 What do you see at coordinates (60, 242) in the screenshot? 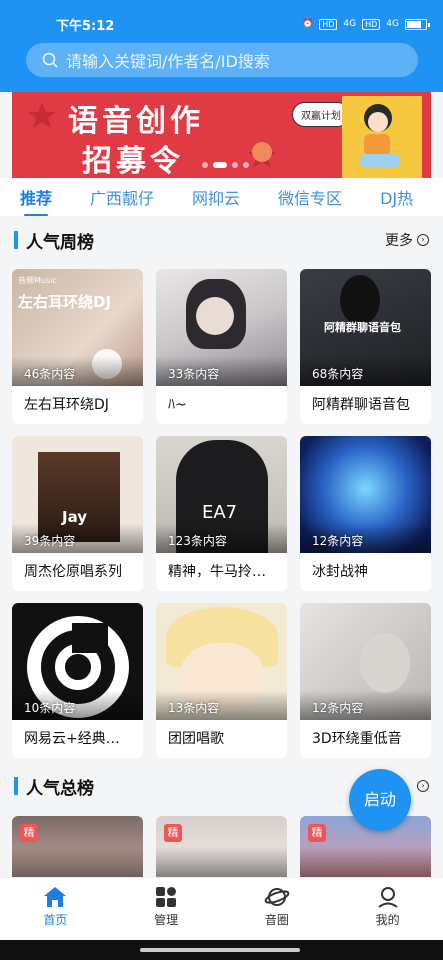
I see `weekly-title: 人气周榜` at bounding box center [60, 242].